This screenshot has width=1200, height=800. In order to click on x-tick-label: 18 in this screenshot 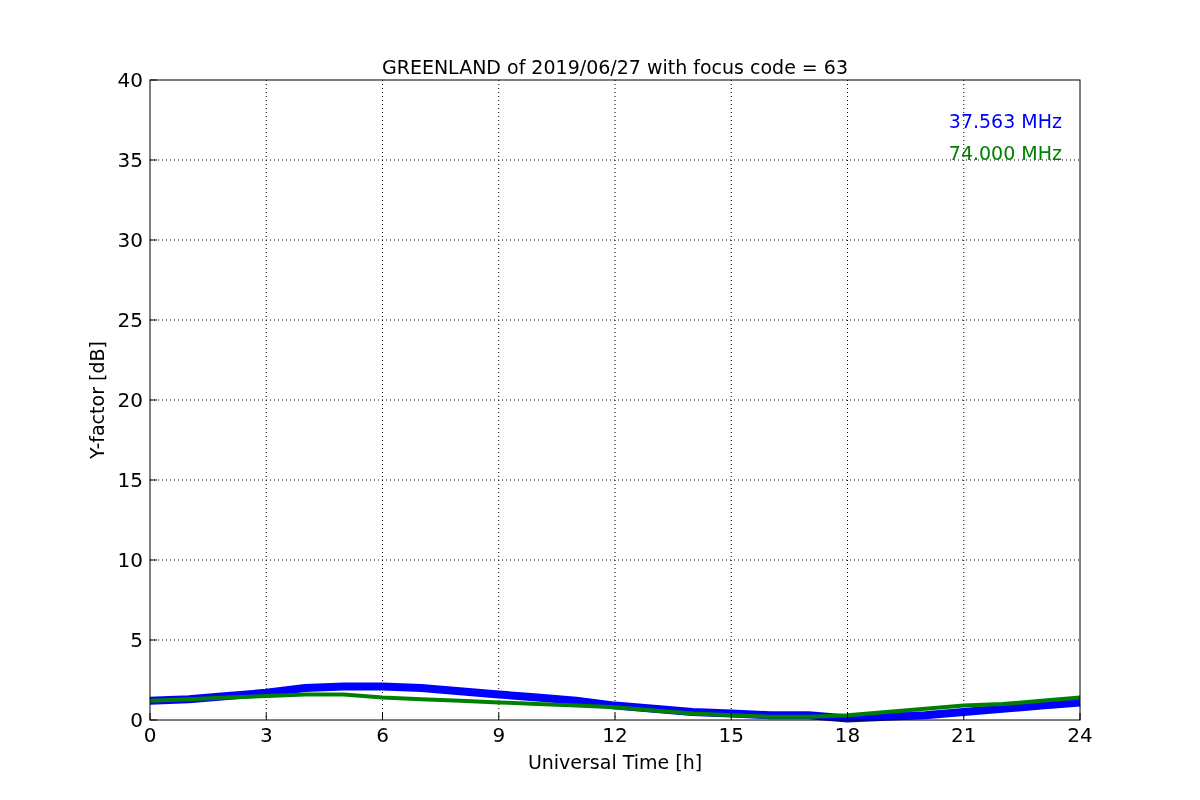, I will do `click(847, 735)`.